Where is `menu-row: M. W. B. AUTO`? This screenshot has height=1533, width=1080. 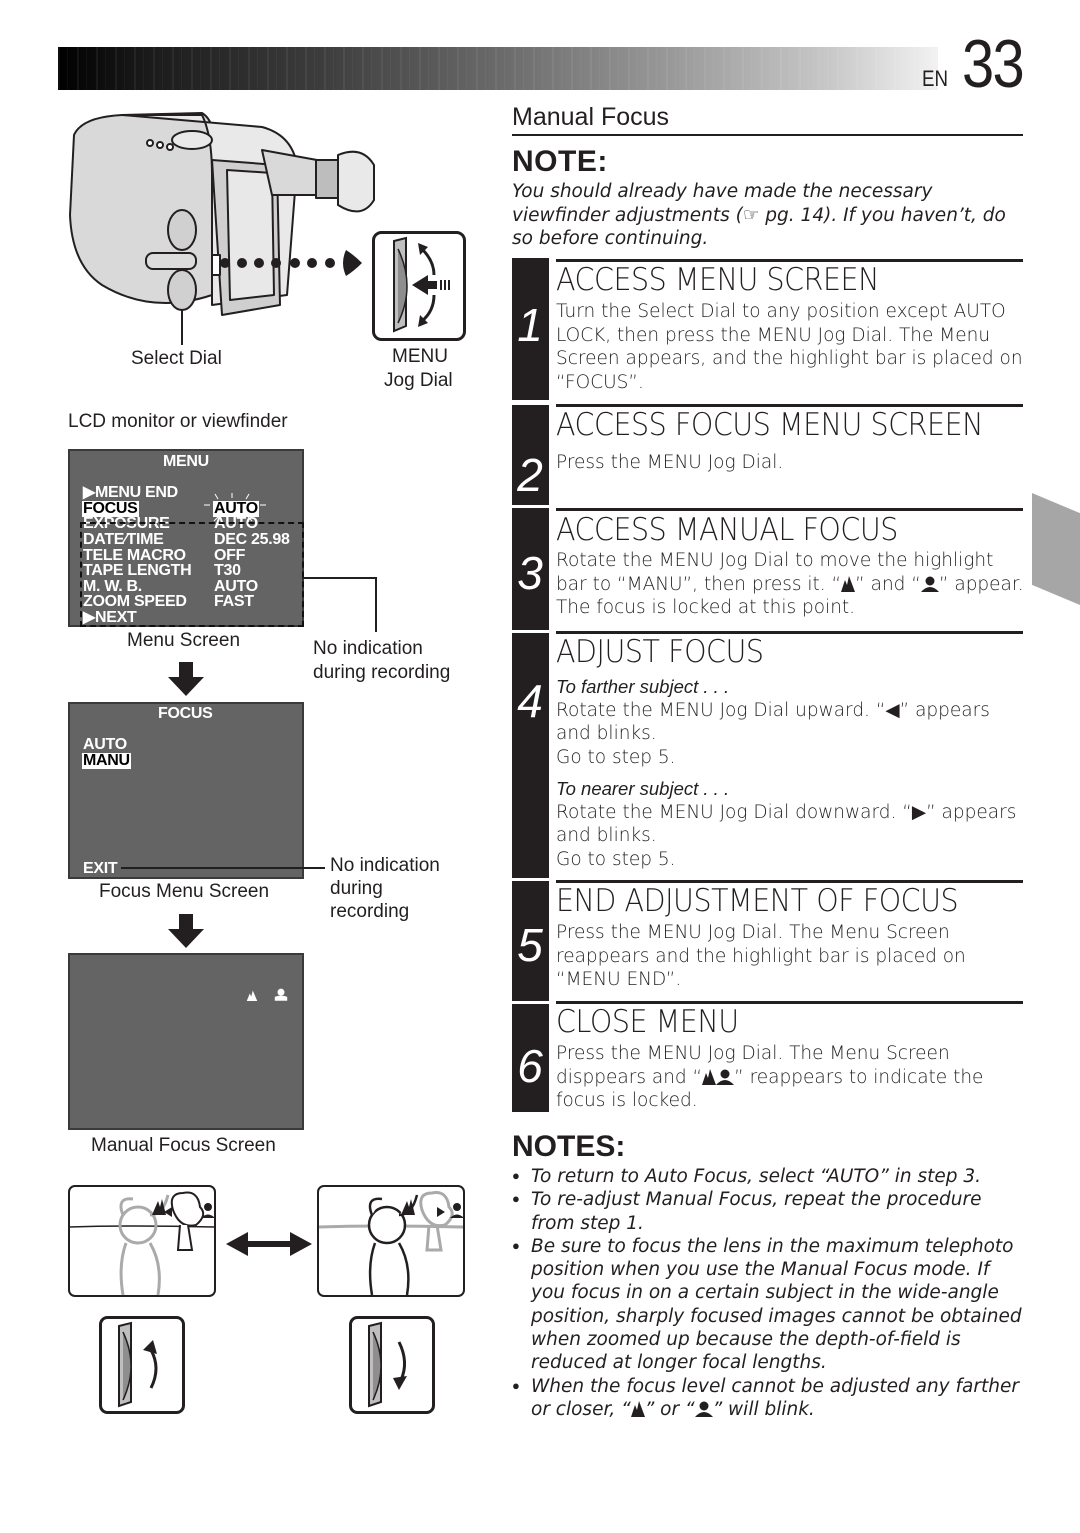 menu-row: M. W. B. AUTO is located at coordinates (186, 586).